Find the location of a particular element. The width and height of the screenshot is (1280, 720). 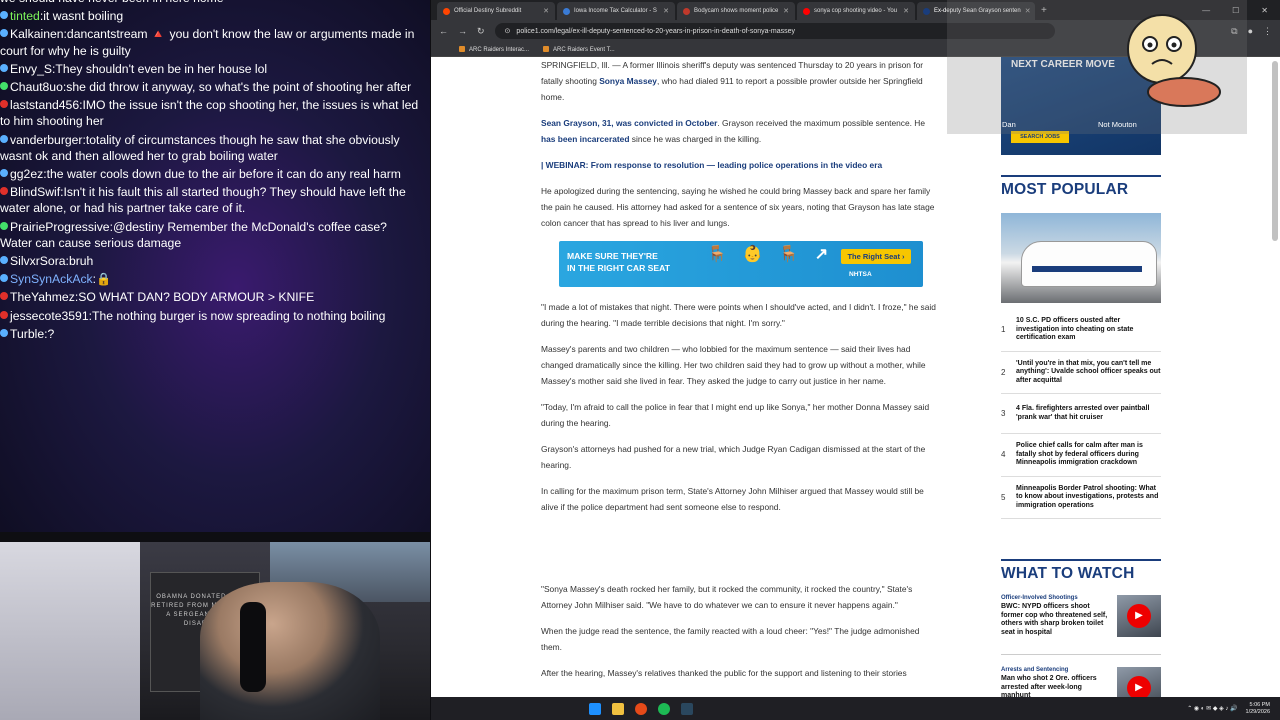

chat-username: Envy_S is located at coordinates (31, 69).